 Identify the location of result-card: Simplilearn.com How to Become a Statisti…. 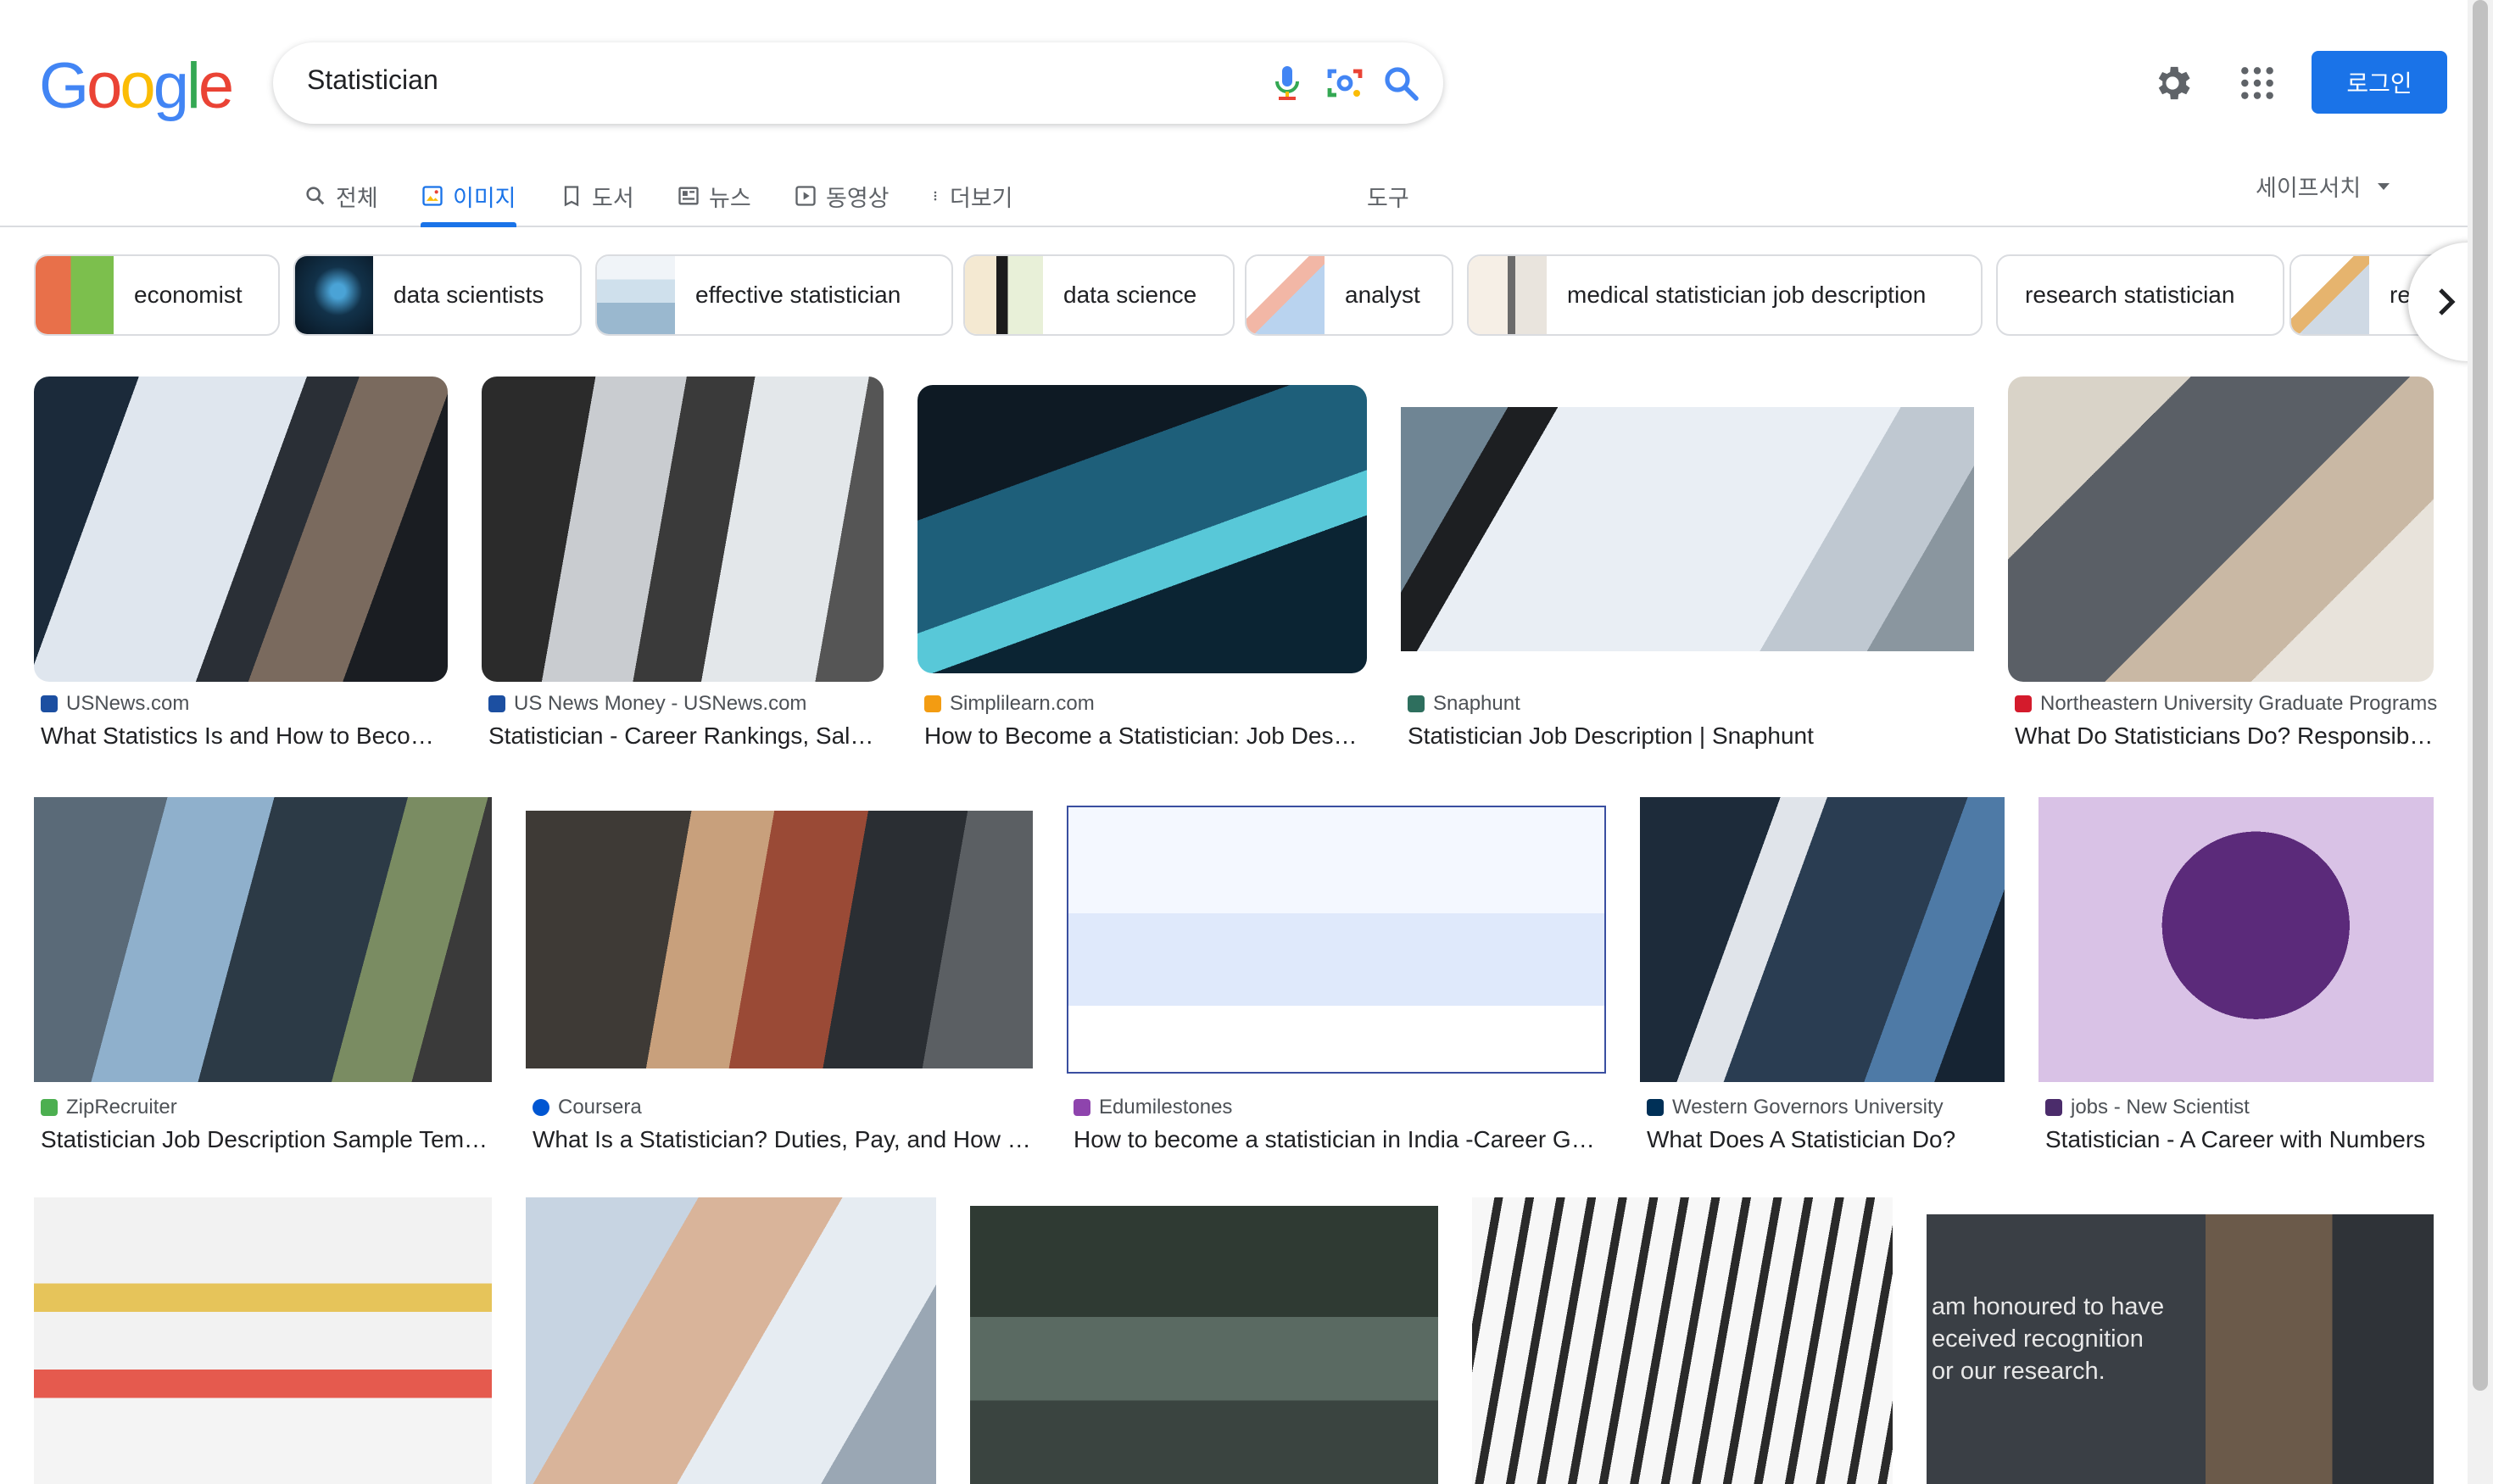
(1142, 563).